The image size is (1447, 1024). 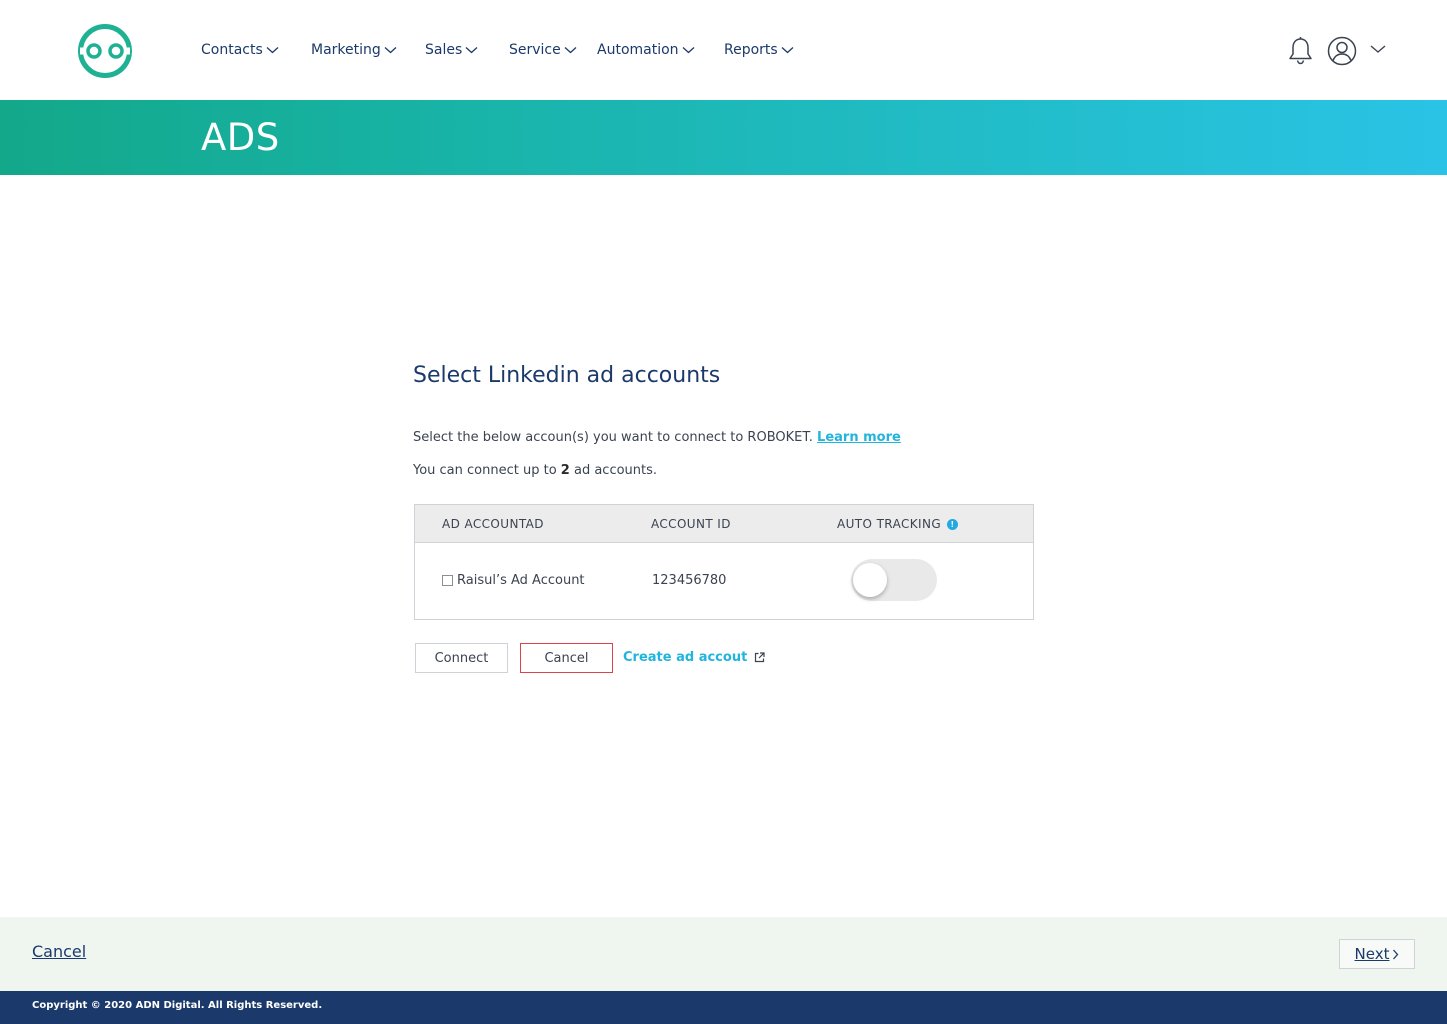 What do you see at coordinates (240, 137) in the screenshot?
I see `page-title: ADS` at bounding box center [240, 137].